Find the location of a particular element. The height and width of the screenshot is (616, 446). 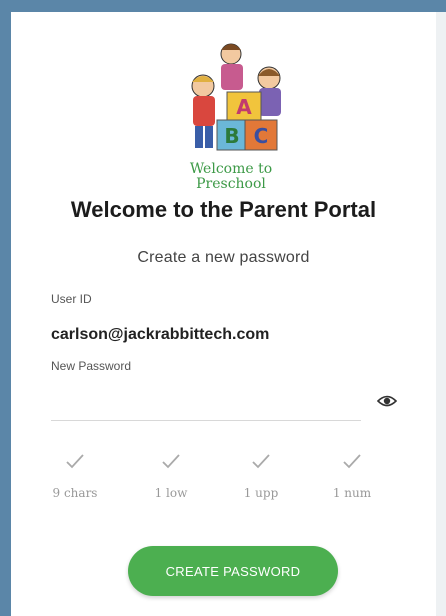

create-password-button: CREATE PASSWORD is located at coordinates (233, 571).